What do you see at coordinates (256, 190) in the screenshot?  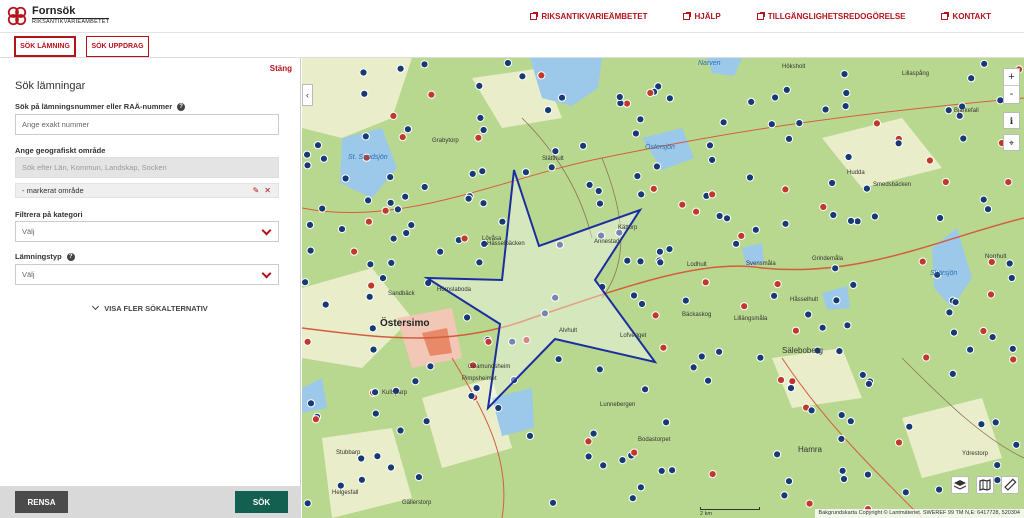 I see `edit-pencil-icon: ✎` at bounding box center [256, 190].